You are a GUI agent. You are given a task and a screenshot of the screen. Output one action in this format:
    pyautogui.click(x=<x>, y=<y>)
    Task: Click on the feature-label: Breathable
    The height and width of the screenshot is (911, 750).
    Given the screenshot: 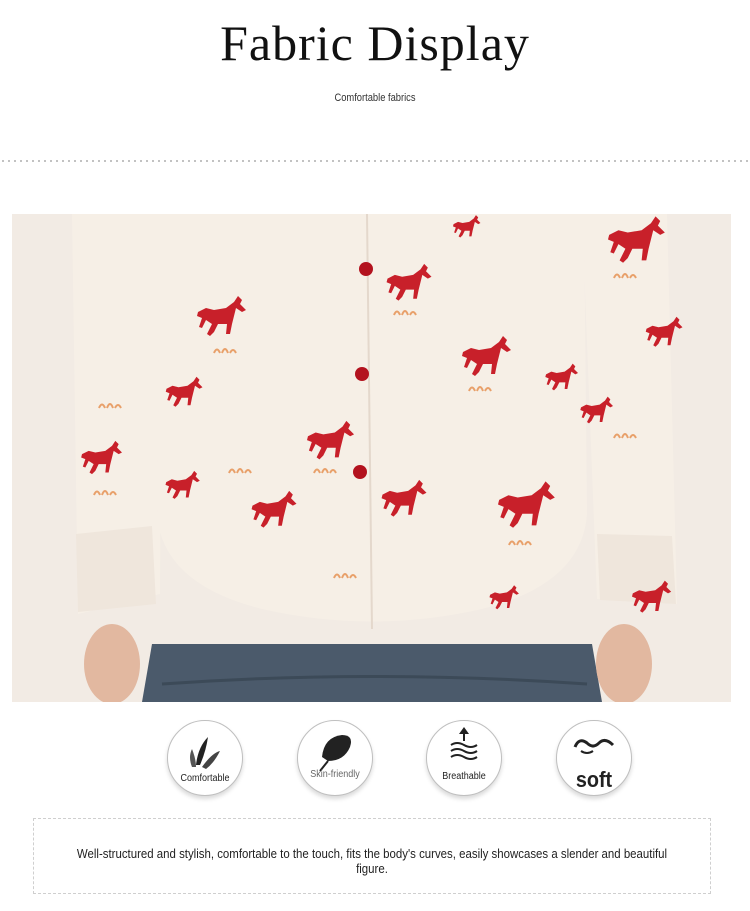 What is the action you would take?
    pyautogui.click(x=464, y=776)
    